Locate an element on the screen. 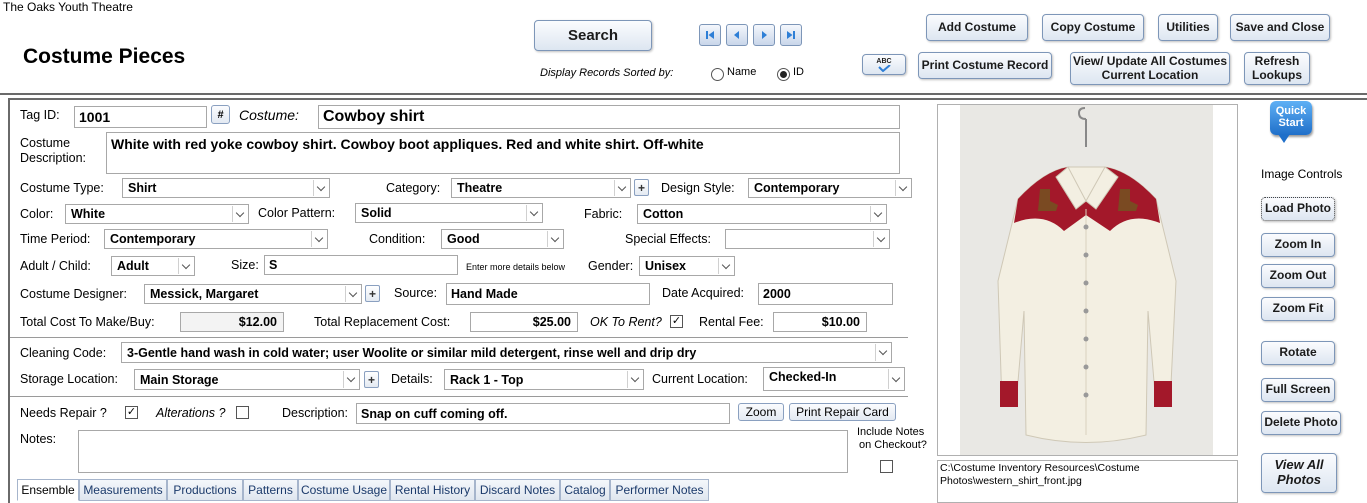 This screenshot has width=1367, height=503. sort-name-radio is located at coordinates (717, 74).